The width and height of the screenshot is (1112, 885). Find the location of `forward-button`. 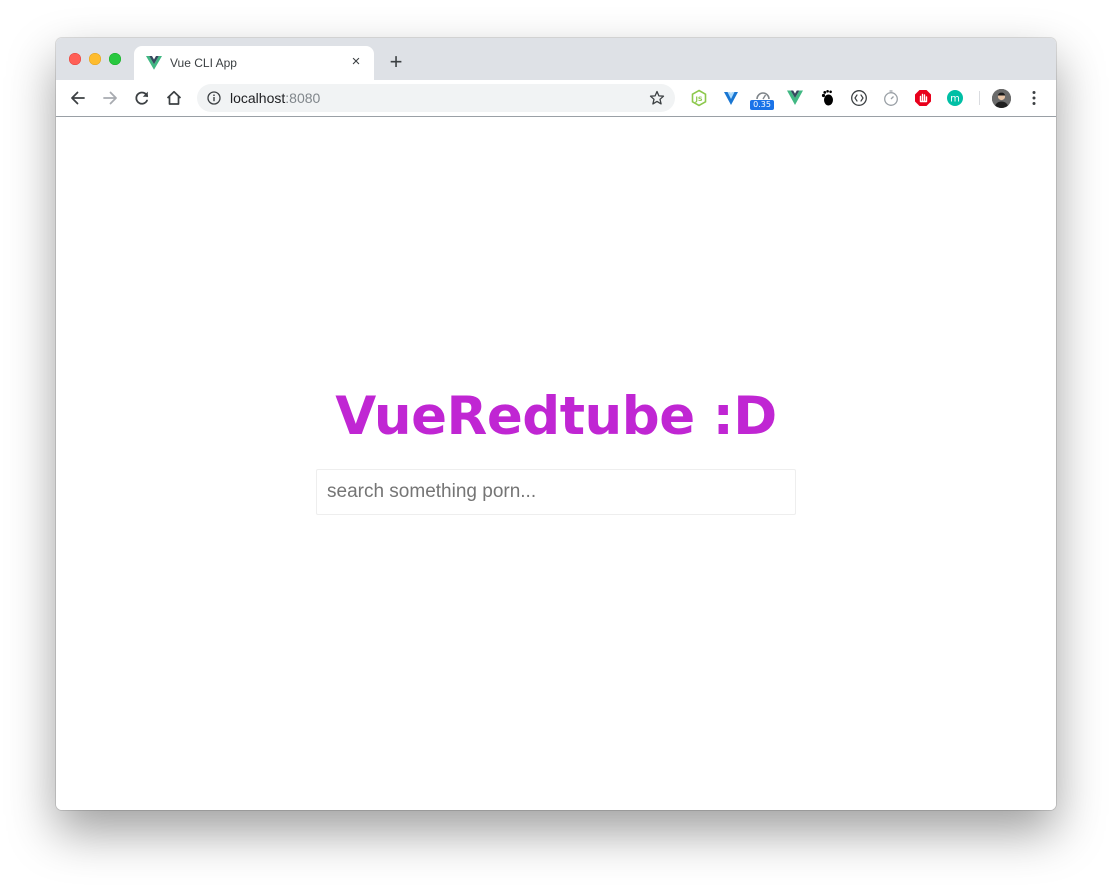

forward-button is located at coordinates (110, 98).